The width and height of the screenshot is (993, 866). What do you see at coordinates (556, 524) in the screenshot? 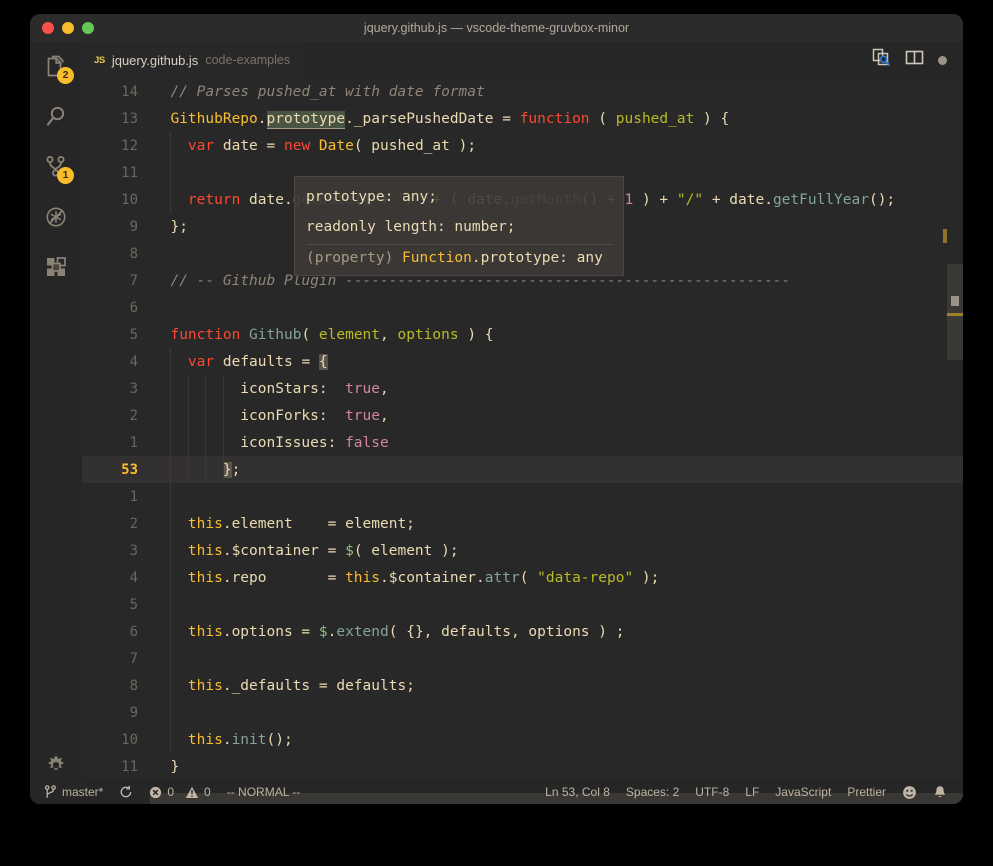
I see `line-content: this.element = element;` at bounding box center [556, 524].